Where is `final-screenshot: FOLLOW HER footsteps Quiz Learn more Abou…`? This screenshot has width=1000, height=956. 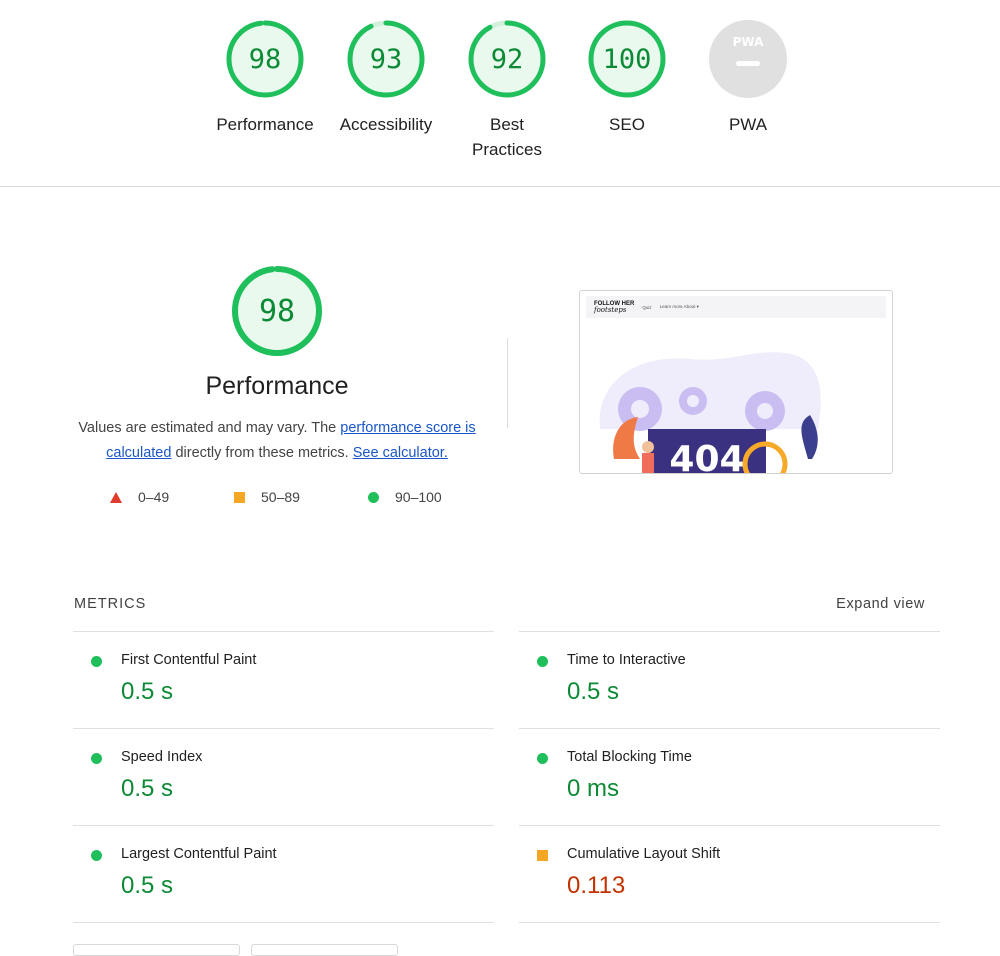
final-screenshot: FOLLOW HER footsteps Quiz Learn more Abou… is located at coordinates (736, 382).